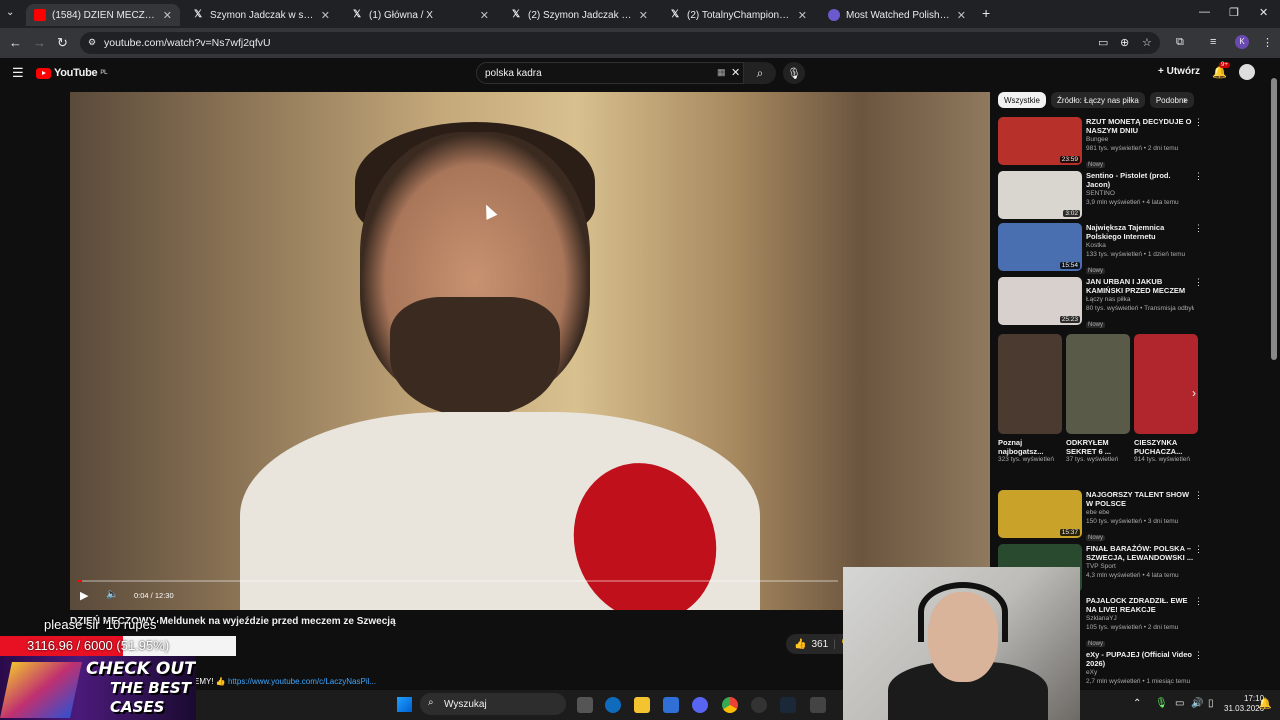  What do you see at coordinates (1180, 42) in the screenshot?
I see `extensions-icon: ⧉` at bounding box center [1180, 42].